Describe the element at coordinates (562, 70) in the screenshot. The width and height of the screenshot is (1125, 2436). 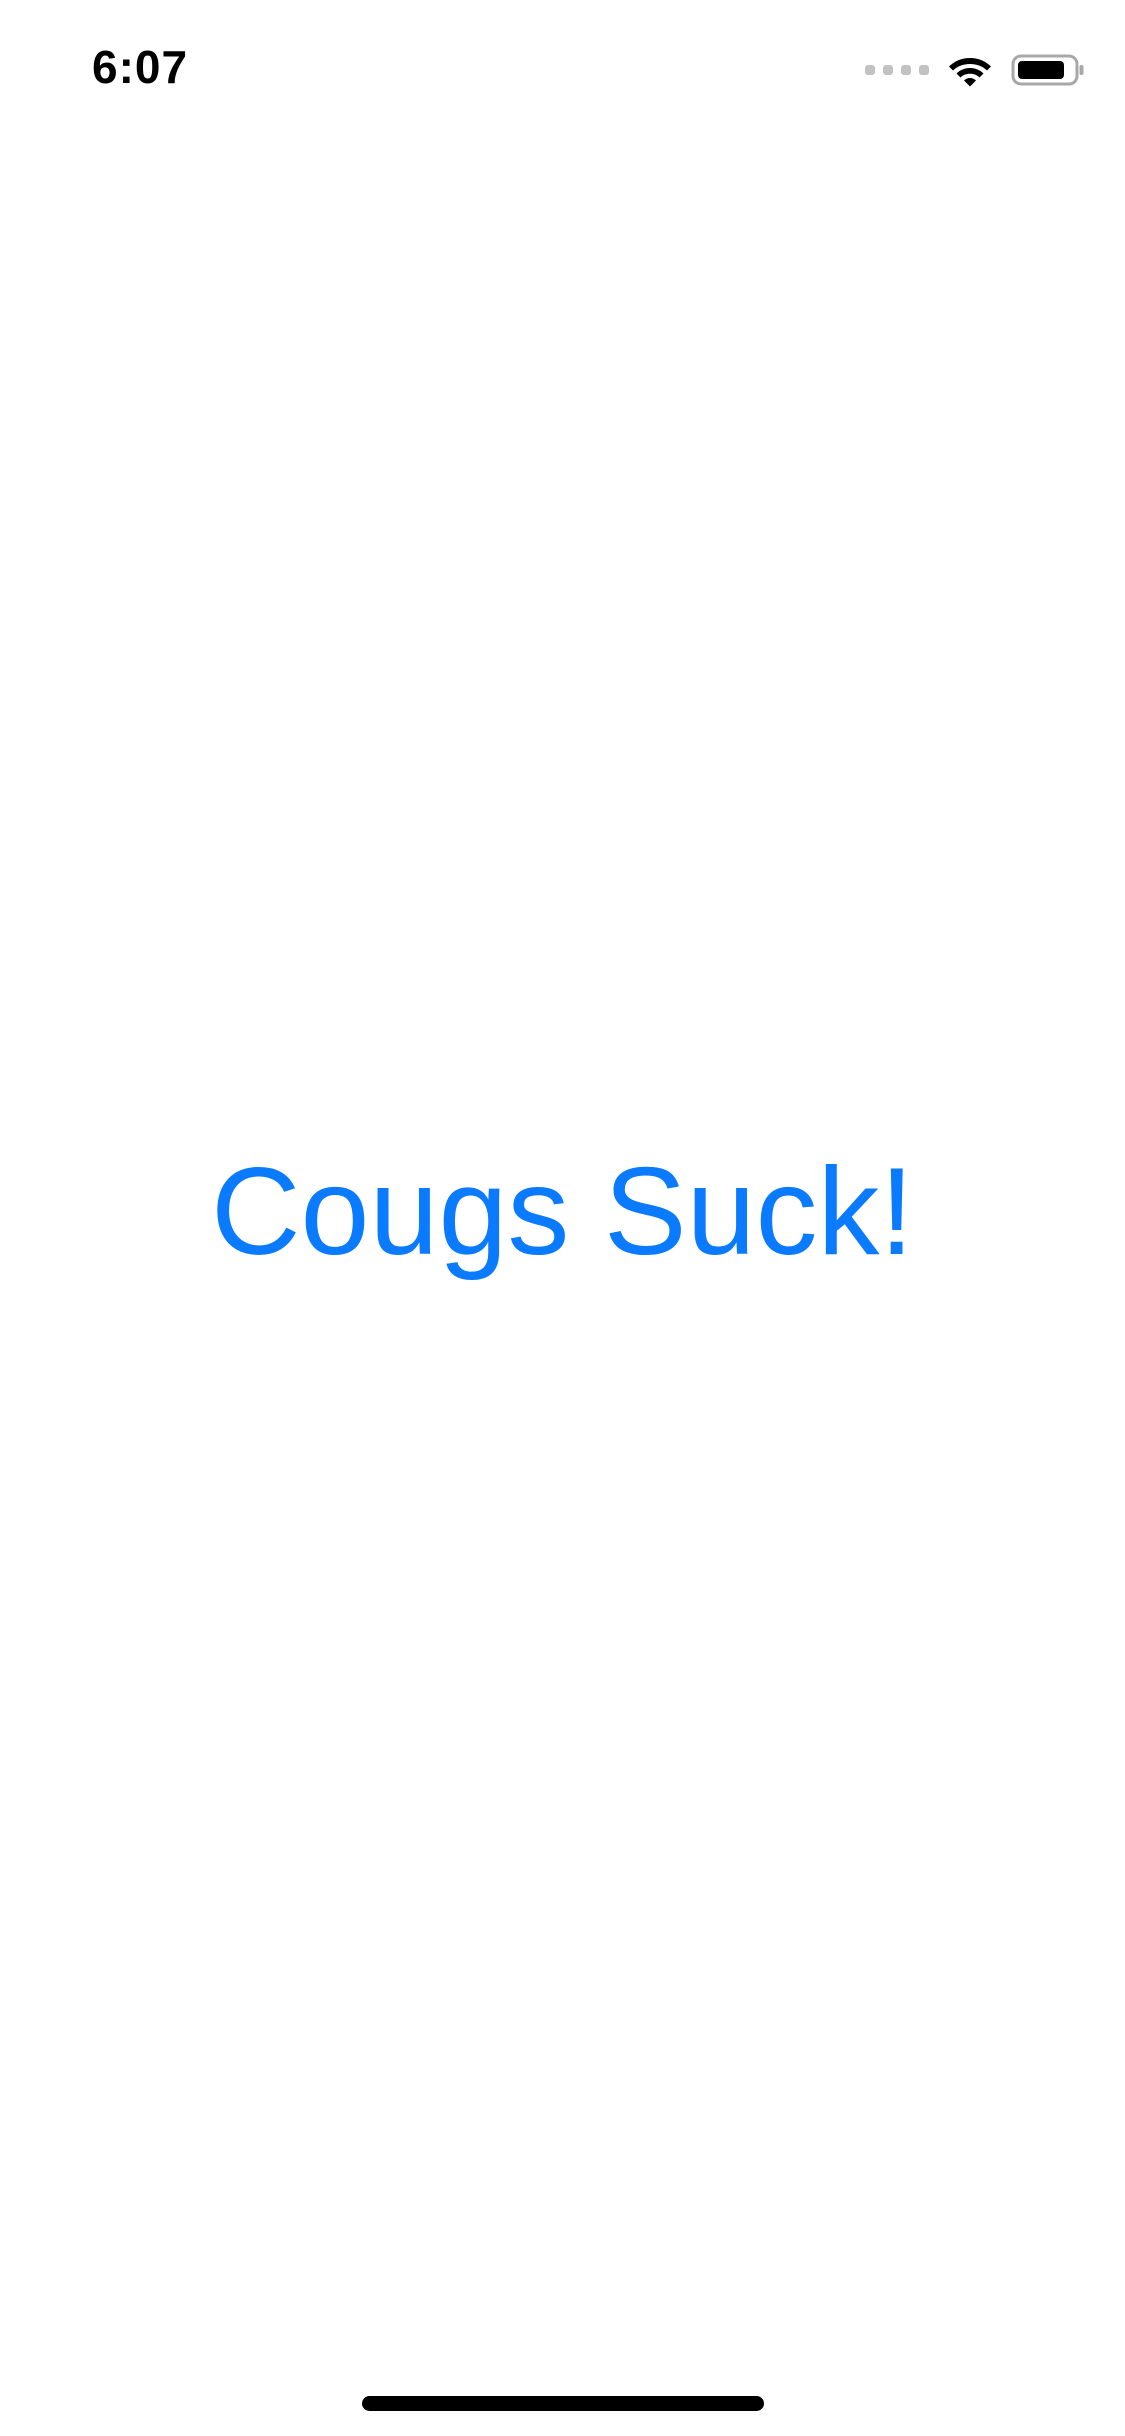
I see `status-bar: 6:07` at that location.